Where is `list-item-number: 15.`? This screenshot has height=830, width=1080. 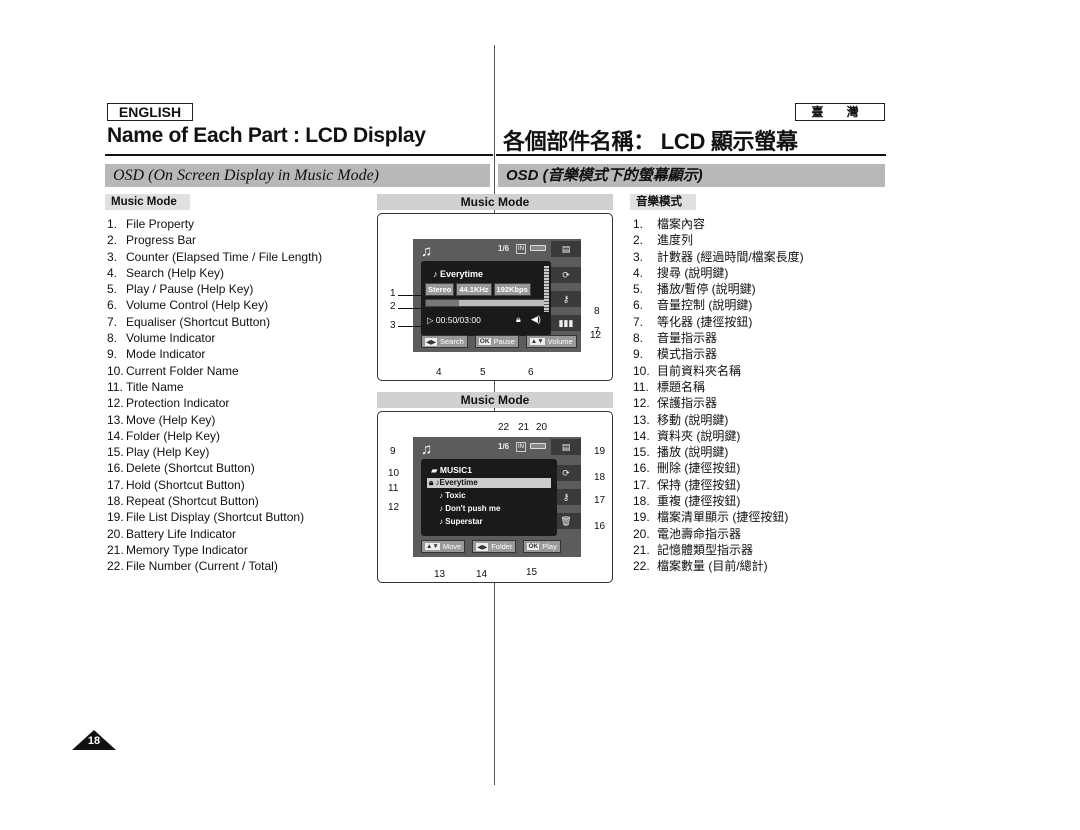
list-item-number: 15. is located at coordinates (115, 452).